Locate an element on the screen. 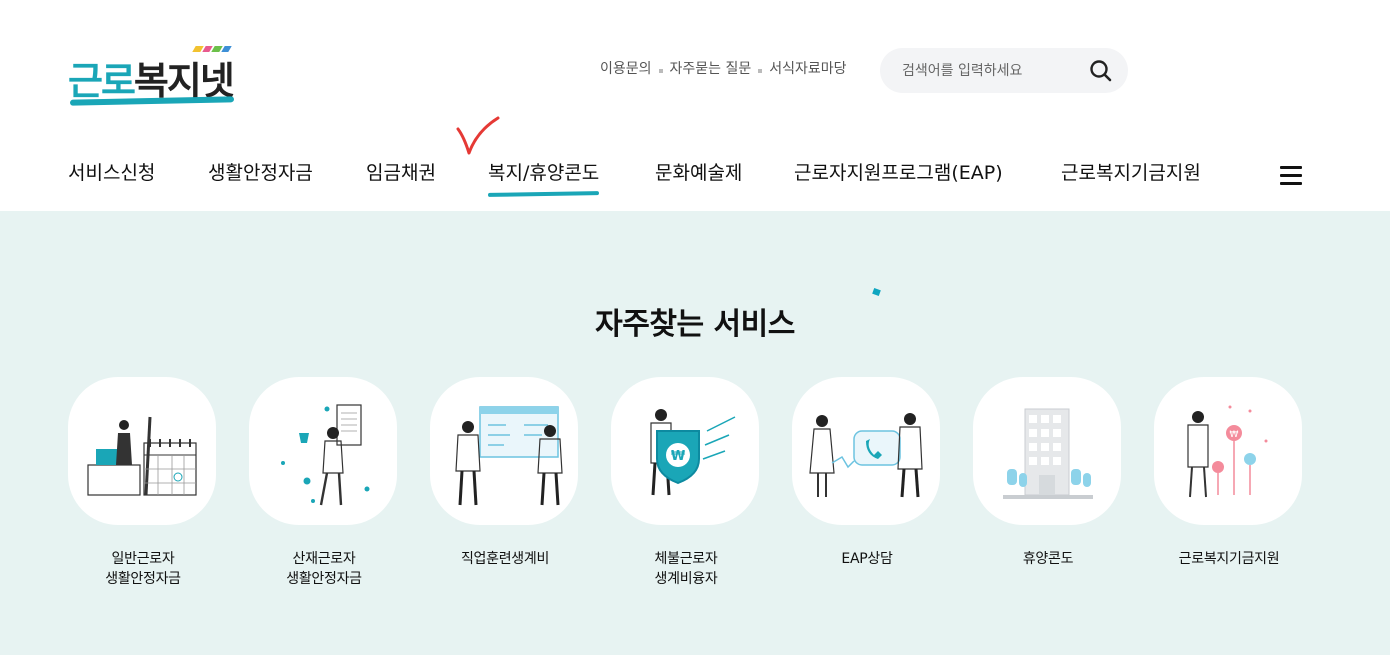  nav-item-living-fund: 생활안정자금 is located at coordinates (260, 171).